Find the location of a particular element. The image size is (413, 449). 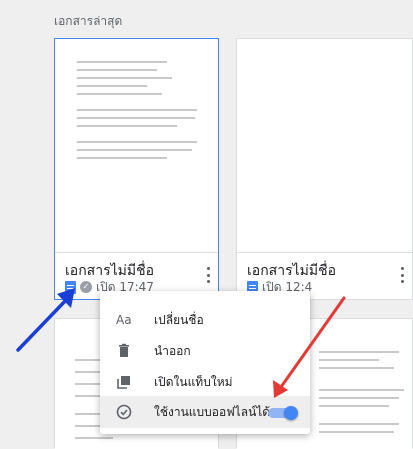

red-arrow-icon is located at coordinates (309, 347).